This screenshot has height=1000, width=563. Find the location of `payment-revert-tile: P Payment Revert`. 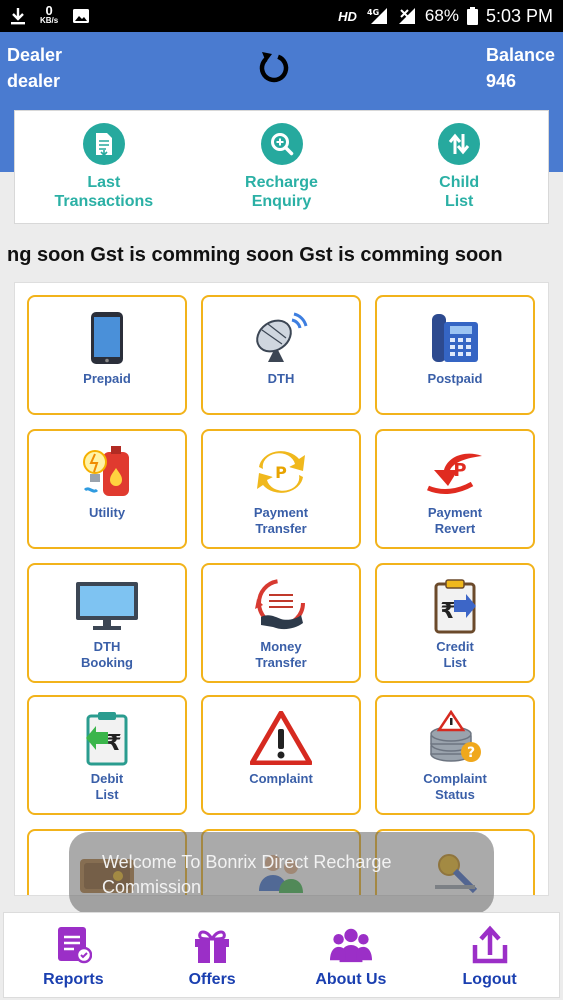

payment-revert-tile: P Payment Revert is located at coordinates (455, 489).